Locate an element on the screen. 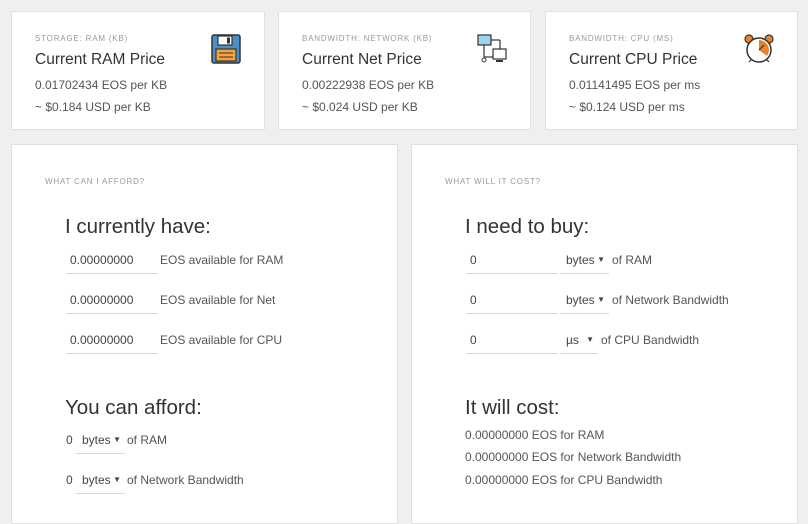 Image resolution: width=808 pixels, height=524 pixels. afford-heading: I currently have: is located at coordinates (138, 226).